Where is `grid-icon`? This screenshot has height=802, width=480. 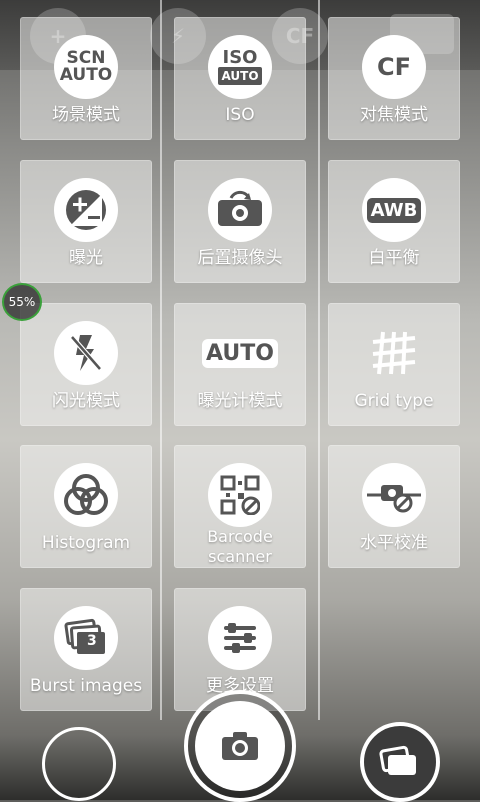 grid-icon is located at coordinates (394, 353).